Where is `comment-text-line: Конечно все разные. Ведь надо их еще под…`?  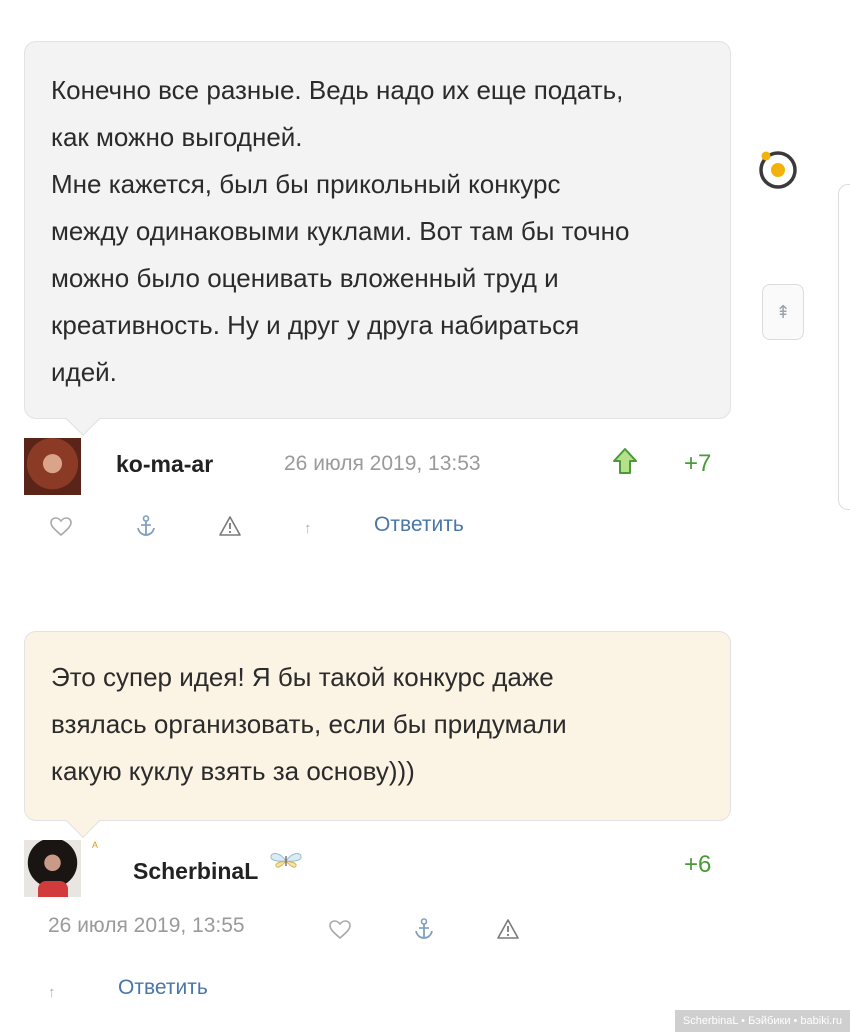 comment-text-line: Конечно все разные. Ведь надо их еще под… is located at coordinates (337, 90).